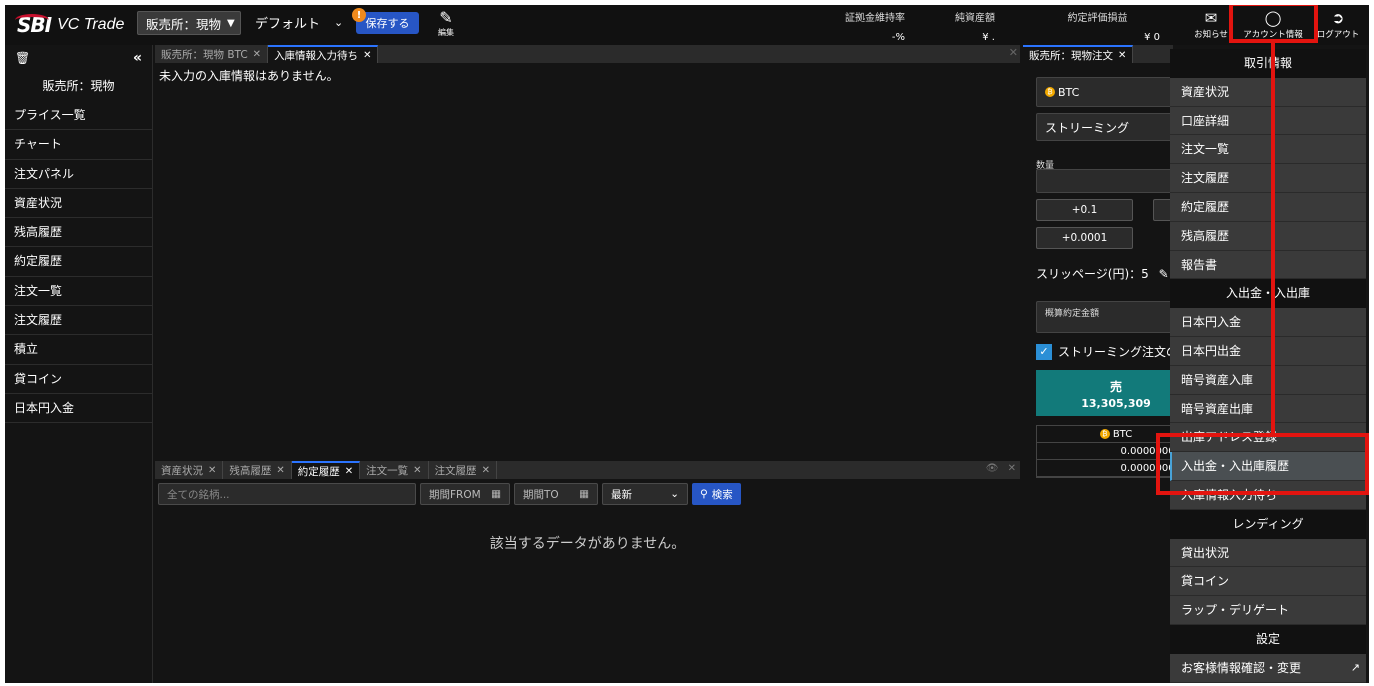  What do you see at coordinates (78, 233) in the screenshot?
I see `sidebar-item: 残高履歴` at bounding box center [78, 233].